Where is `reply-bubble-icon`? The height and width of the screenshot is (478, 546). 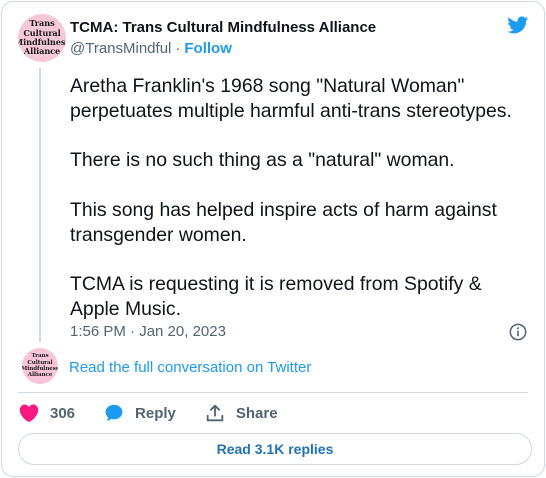
reply-bubble-icon is located at coordinates (114, 413).